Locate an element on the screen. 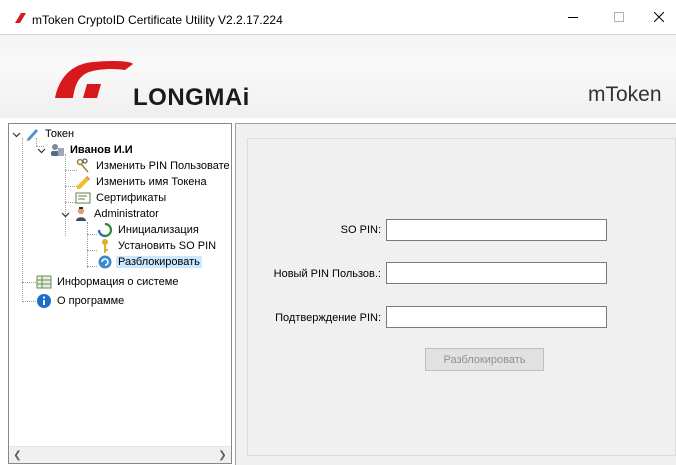  unlock-icon is located at coordinates (105, 262).